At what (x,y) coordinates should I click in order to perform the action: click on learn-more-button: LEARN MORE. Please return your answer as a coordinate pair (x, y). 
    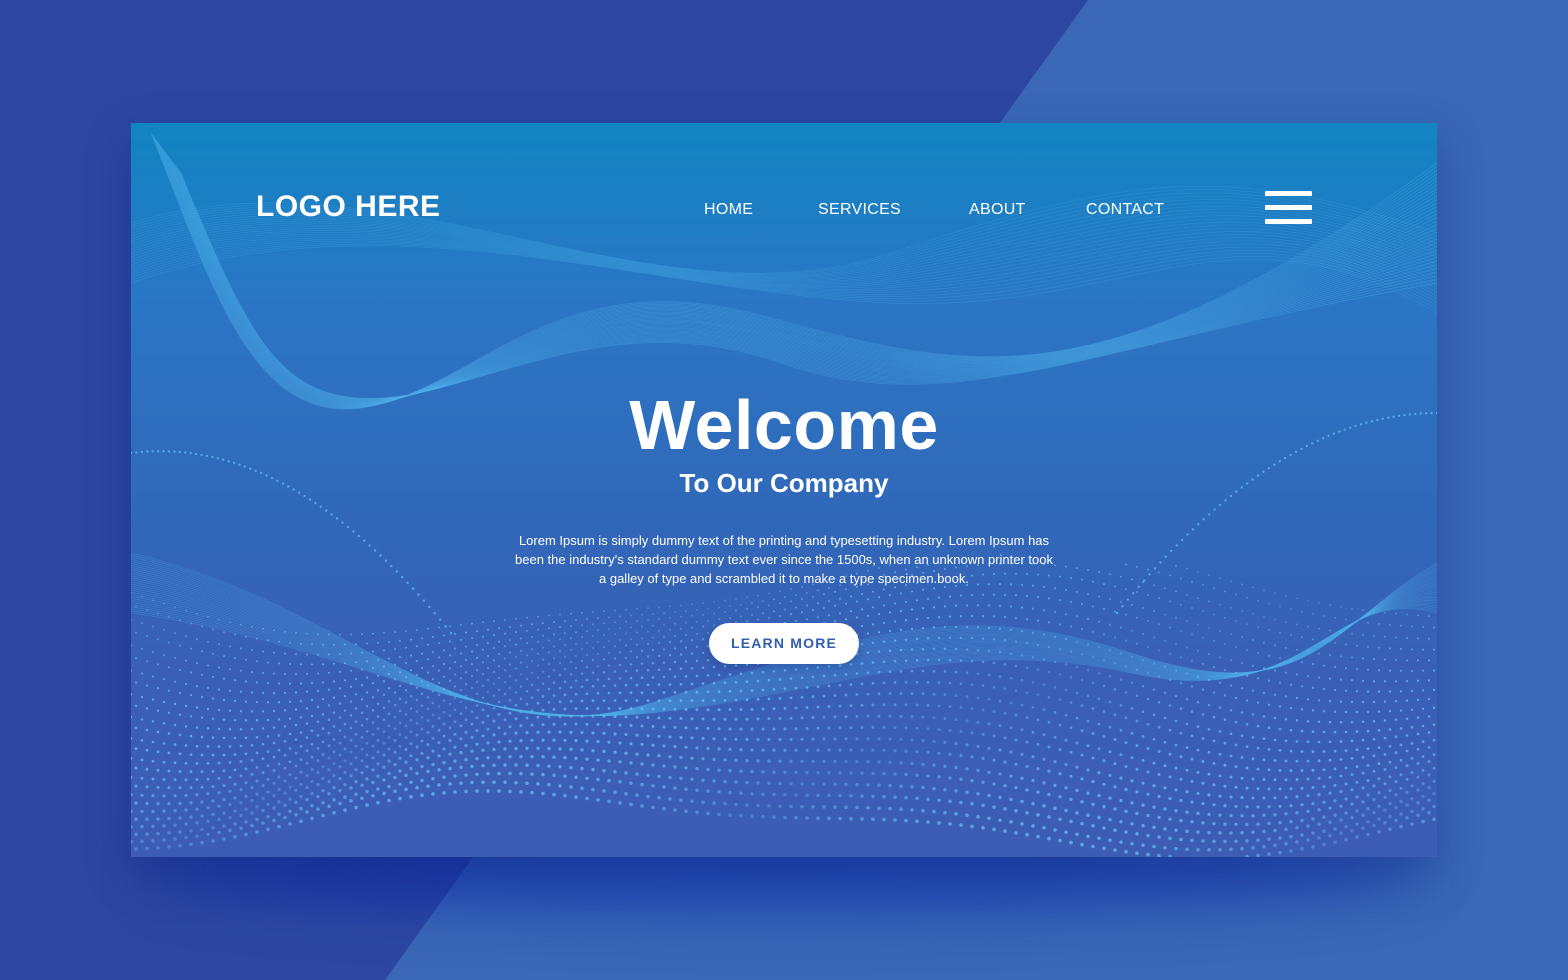
    Looking at the image, I should click on (784, 643).